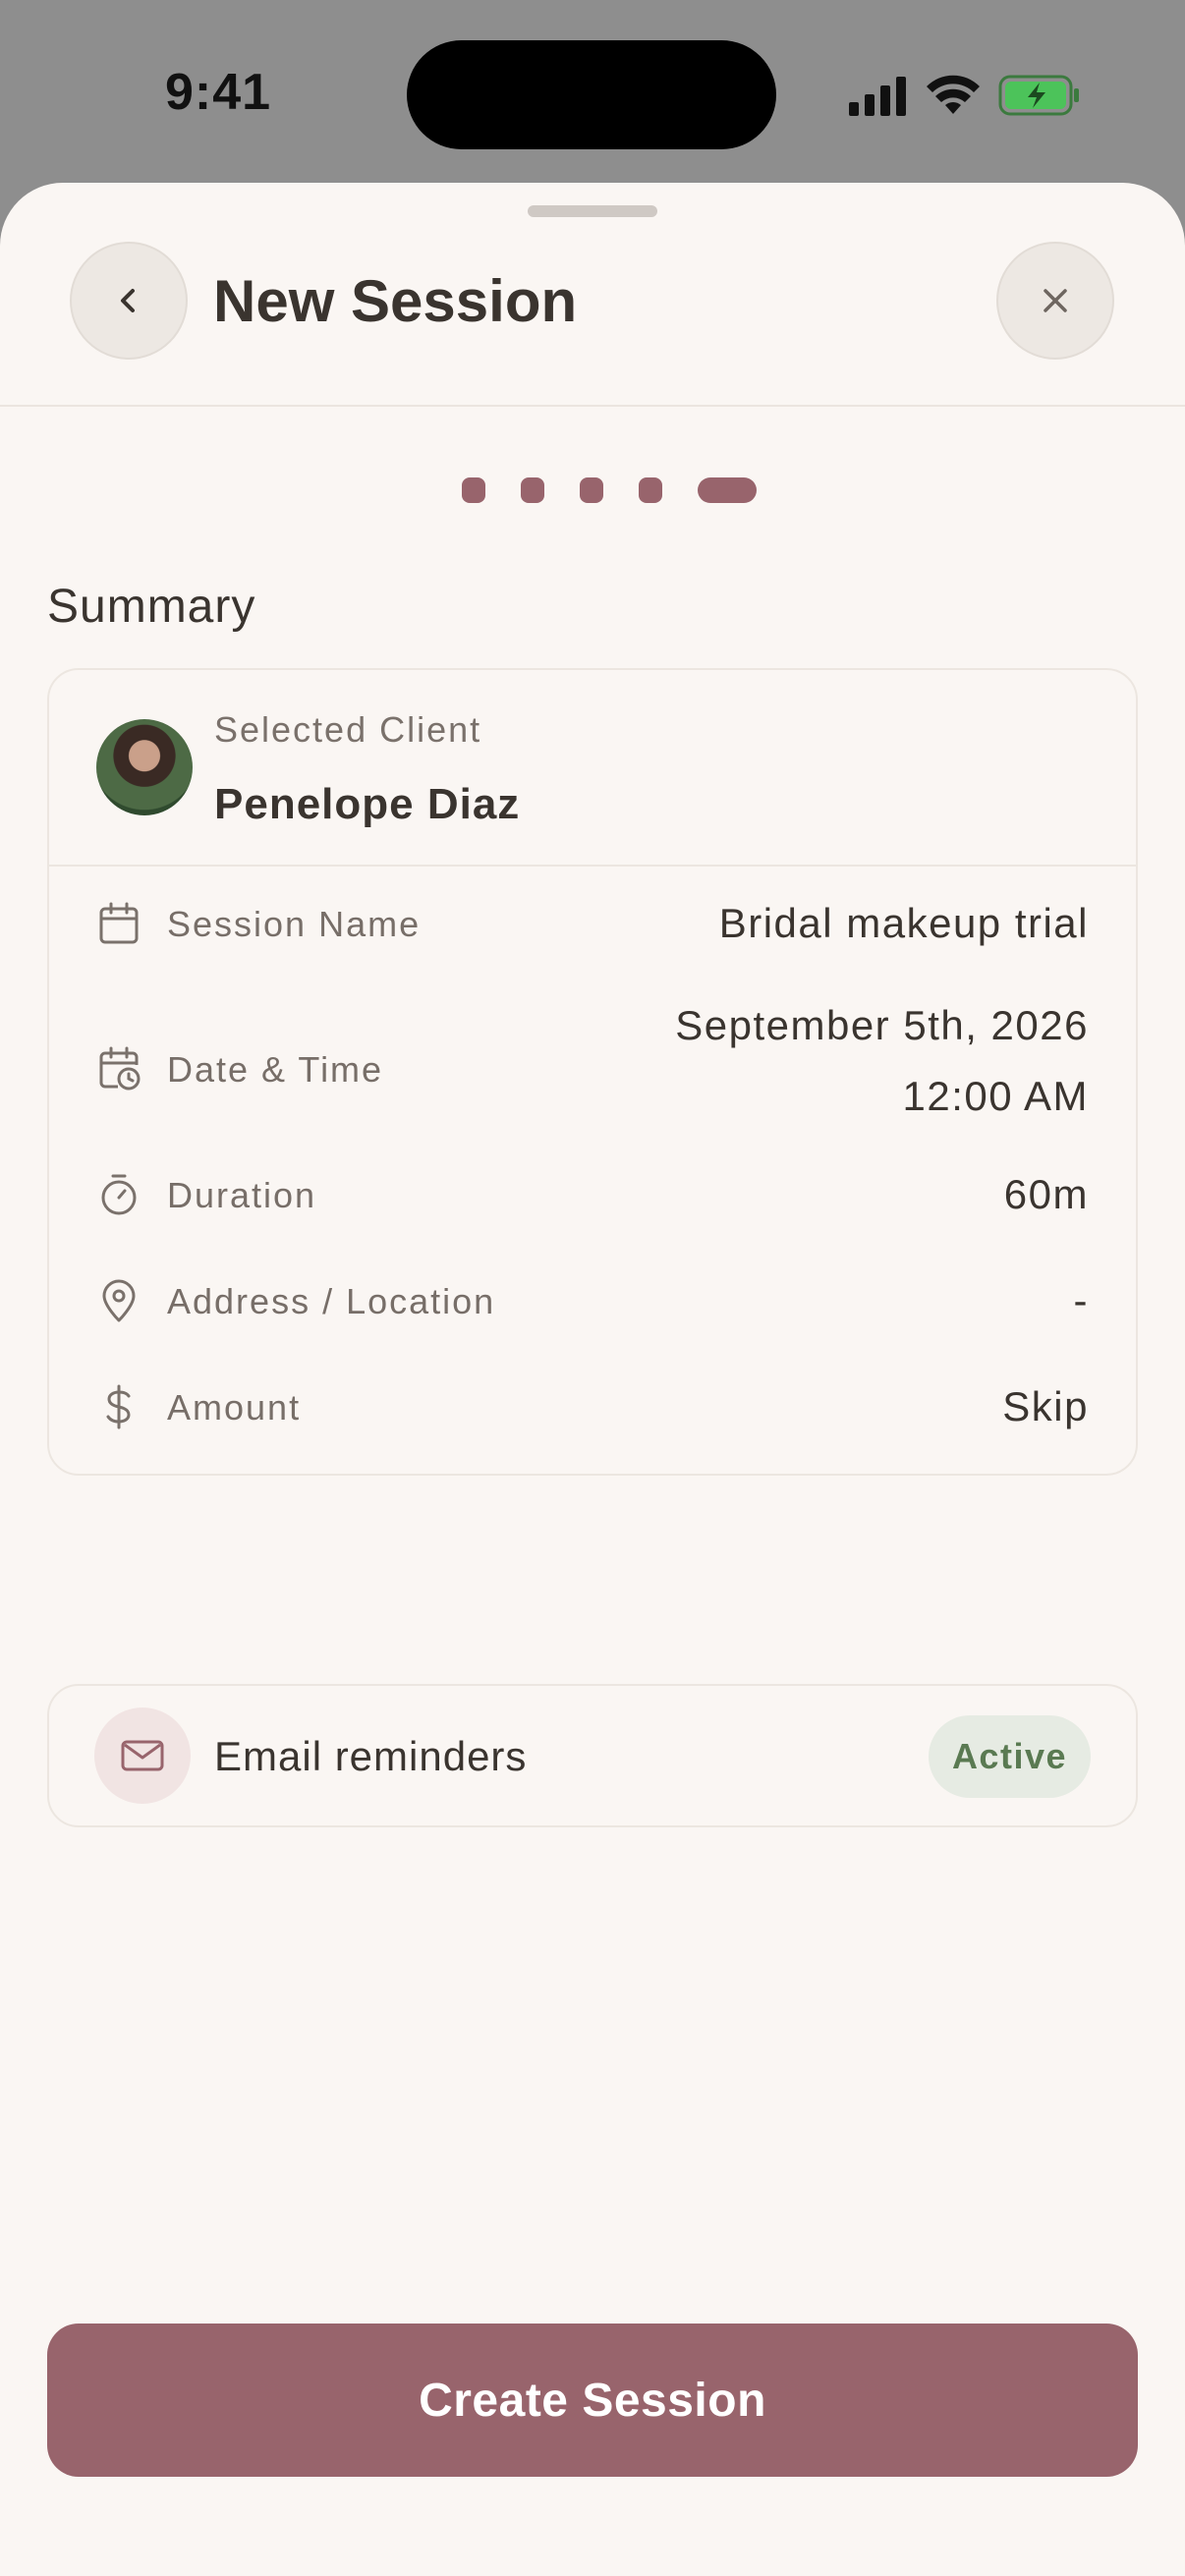 This screenshot has height=2576, width=1185. What do you see at coordinates (592, 1194) in the screenshot?
I see `duration-row: Duration 60m` at bounding box center [592, 1194].